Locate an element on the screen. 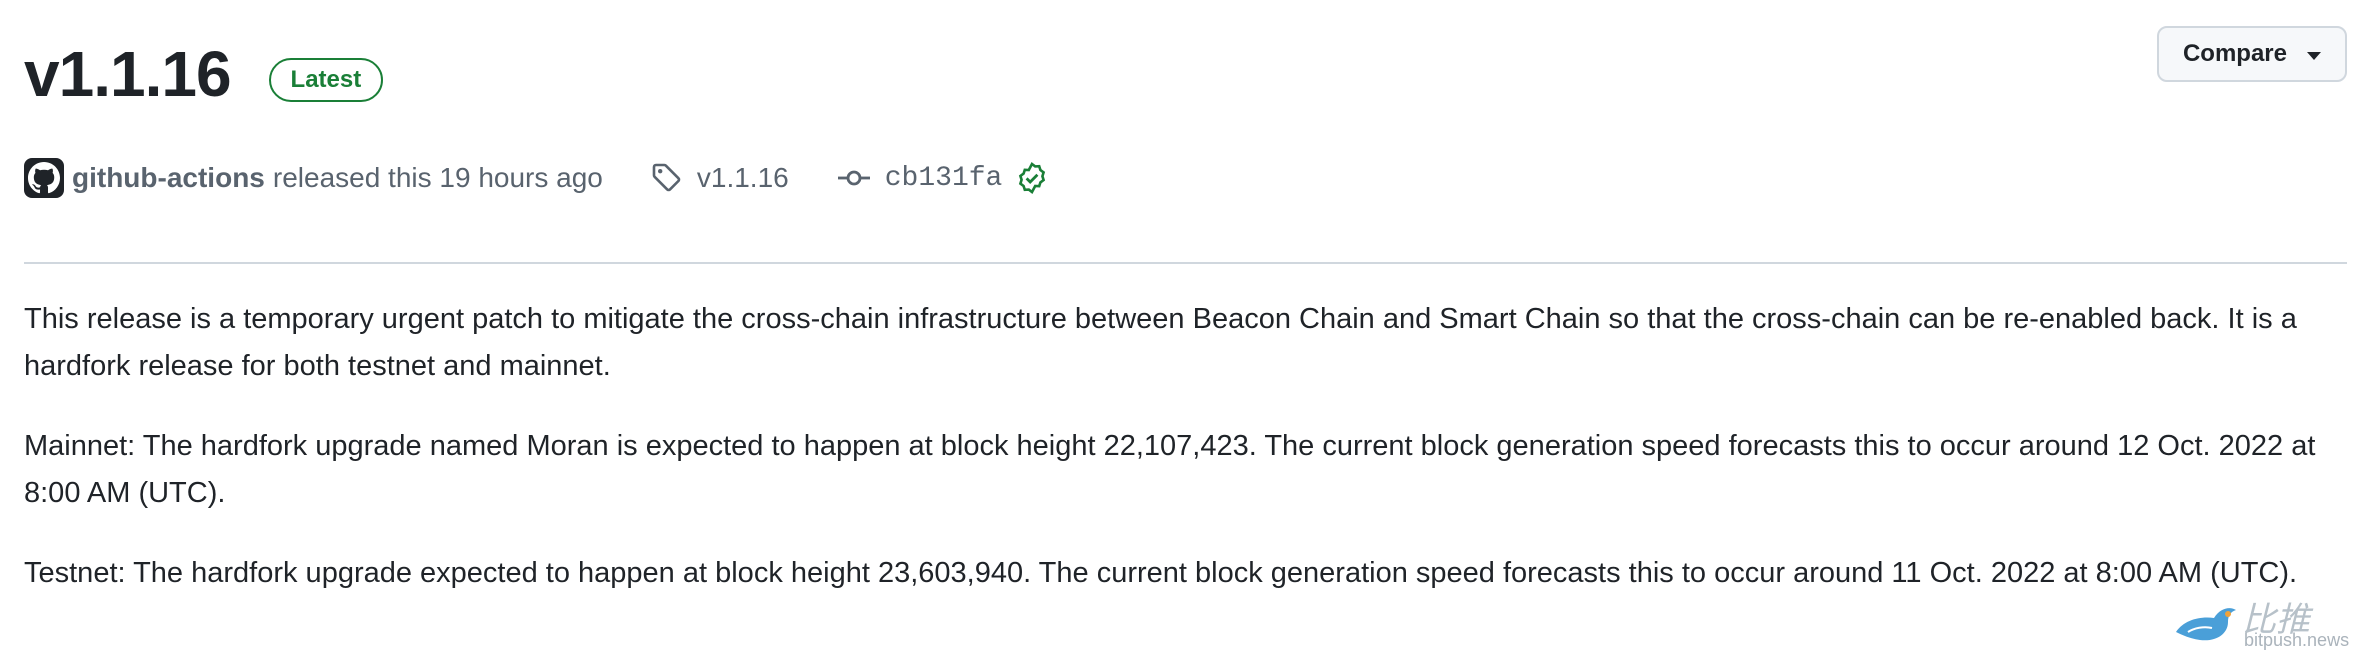 The width and height of the screenshot is (2370, 666). tag-icon is located at coordinates (666, 177).